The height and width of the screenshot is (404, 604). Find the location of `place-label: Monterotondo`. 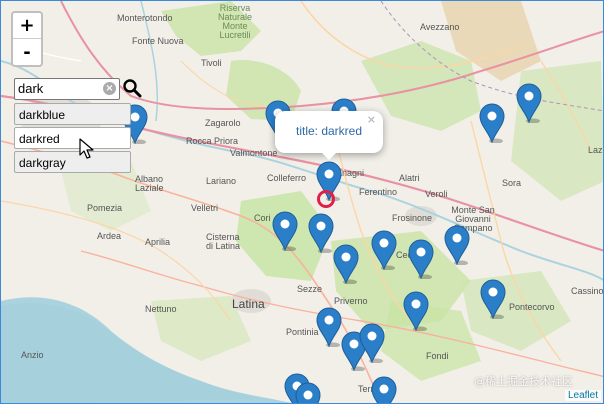

place-label: Monterotondo is located at coordinates (145, 18).